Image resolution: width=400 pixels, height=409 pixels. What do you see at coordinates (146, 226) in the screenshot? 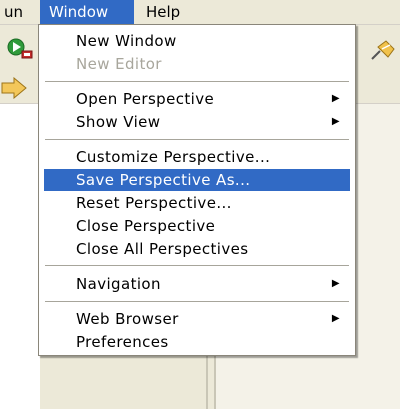
I see `menu-item-label: Close Perspective` at bounding box center [146, 226].